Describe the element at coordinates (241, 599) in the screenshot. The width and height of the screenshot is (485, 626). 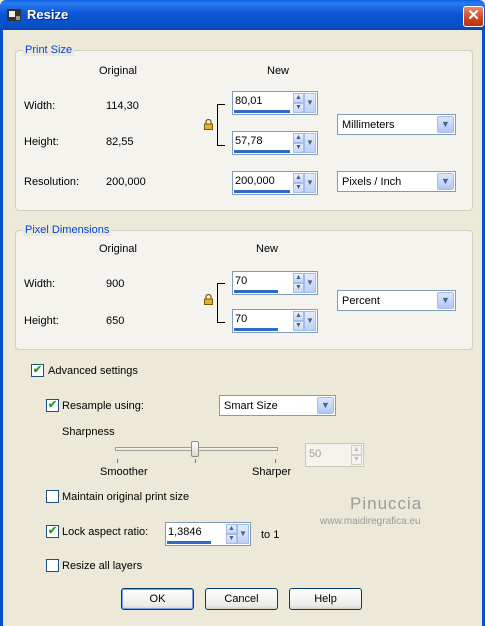
I see `cancel-button: Cancel` at that location.